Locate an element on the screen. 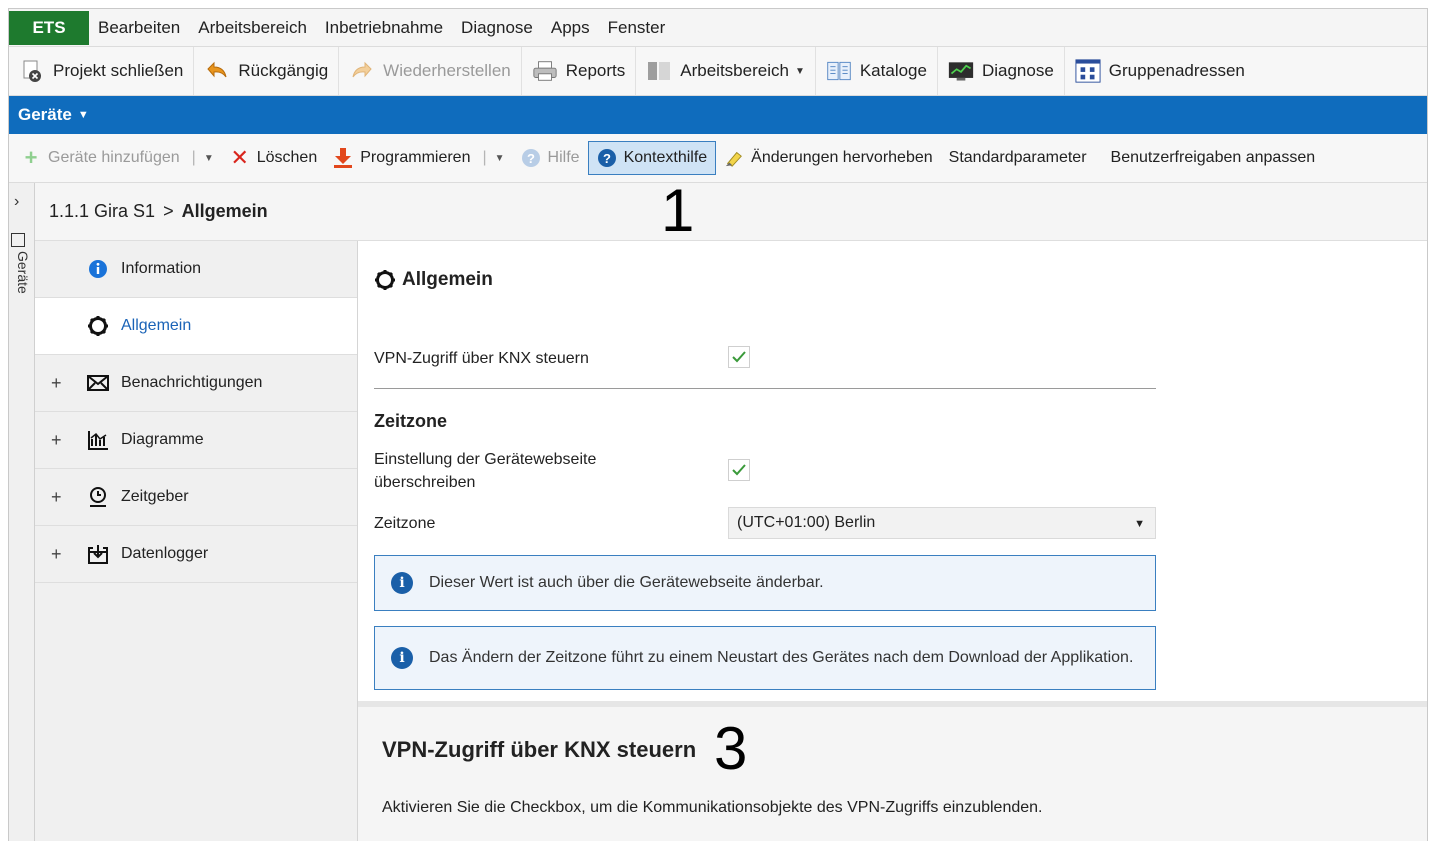 Image resolution: width=1433 pixels, height=841 pixels. highlight-changes-button: Änderungen hervorheben is located at coordinates (828, 158).